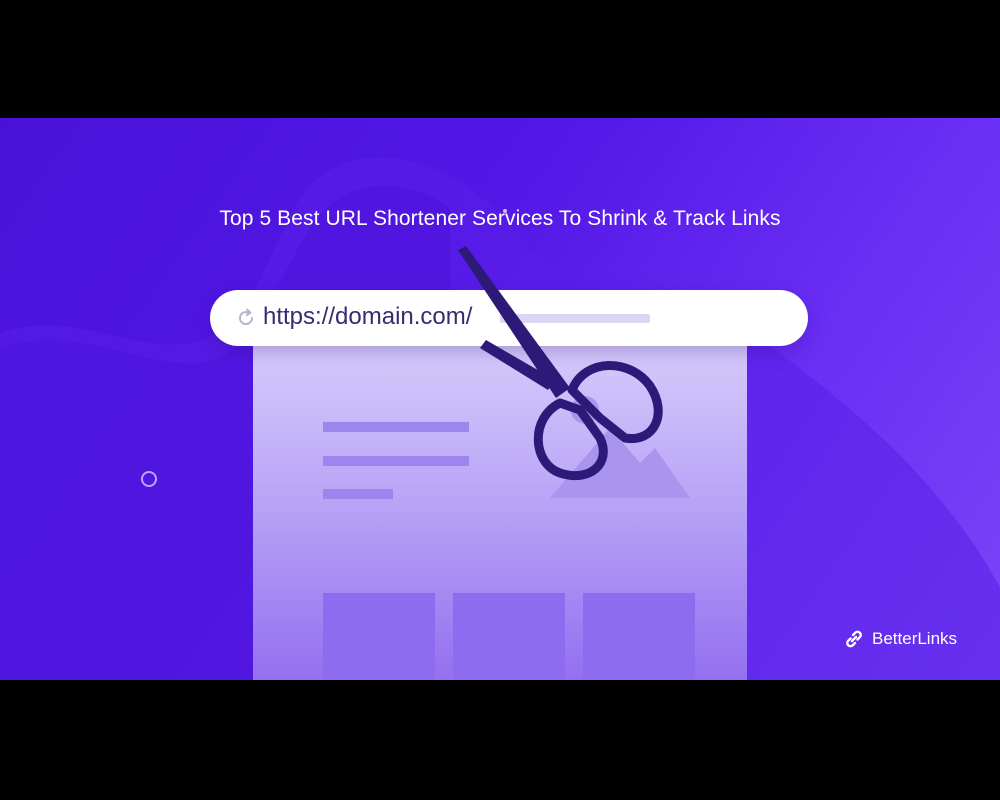  Describe the element at coordinates (854, 639) in the screenshot. I see `link-icon` at that location.